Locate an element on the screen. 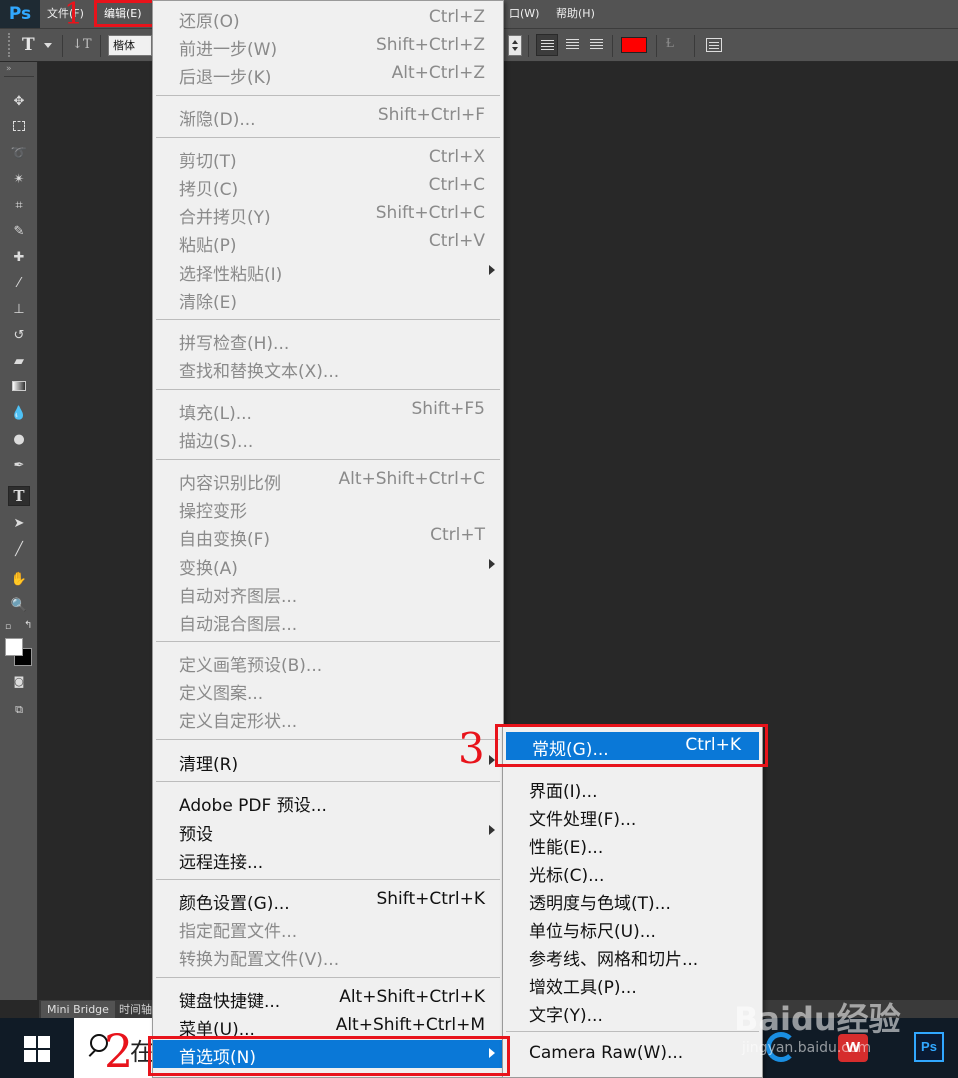  anti-alias-select is located at coordinates (515, 45).